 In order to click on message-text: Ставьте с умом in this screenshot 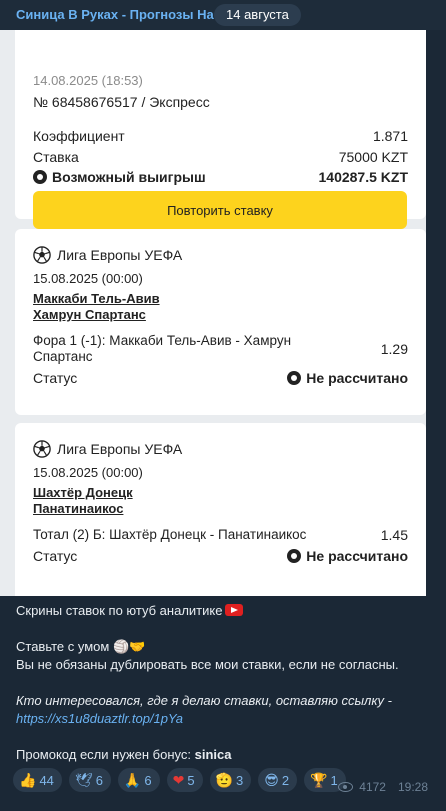, I will do `click(63, 646)`.